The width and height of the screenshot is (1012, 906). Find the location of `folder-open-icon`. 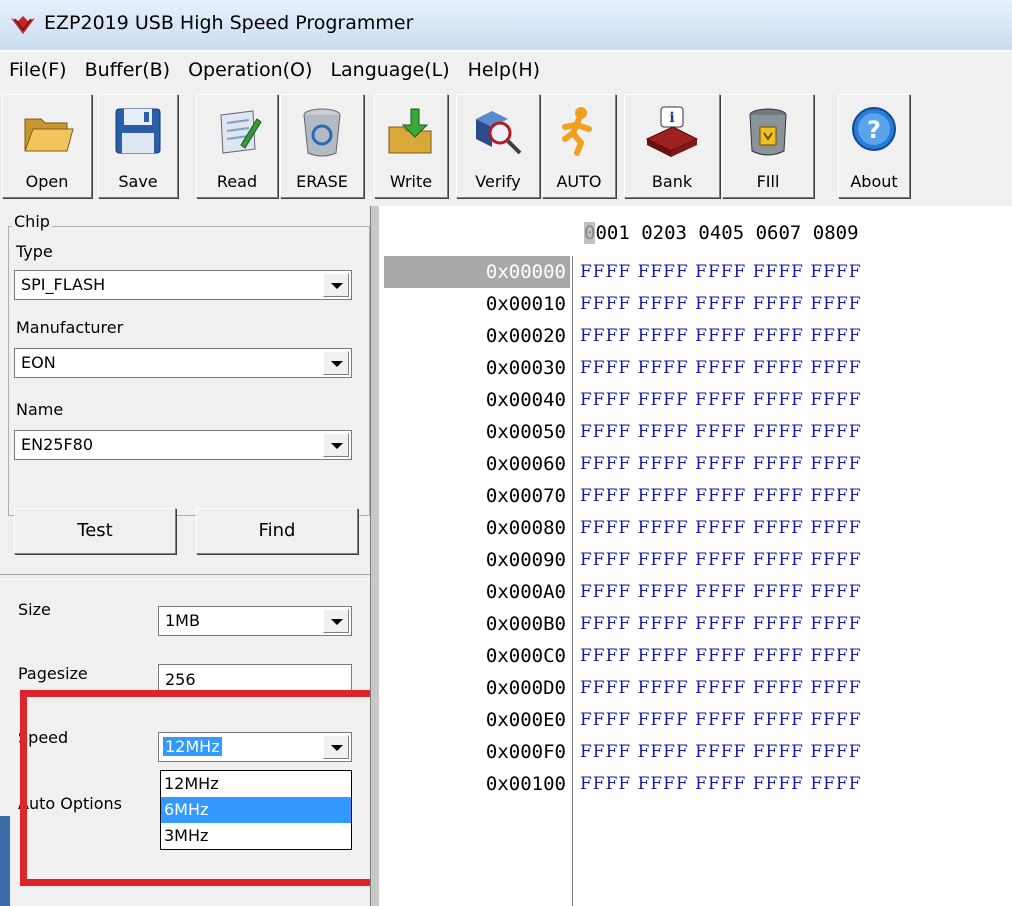

folder-open-icon is located at coordinates (49, 135).